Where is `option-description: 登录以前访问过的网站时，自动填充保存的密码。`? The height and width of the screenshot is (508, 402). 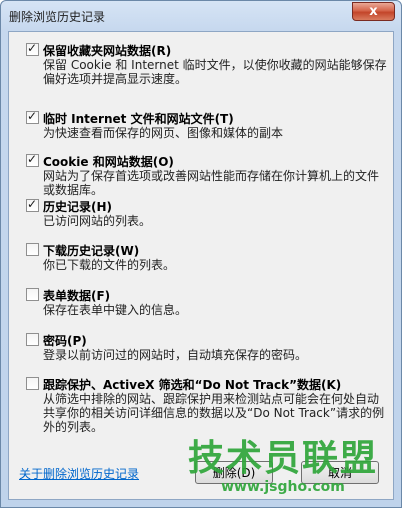
option-description: 登录以前访问过的网站时，自动填充保存的密码。 is located at coordinates (175, 355).